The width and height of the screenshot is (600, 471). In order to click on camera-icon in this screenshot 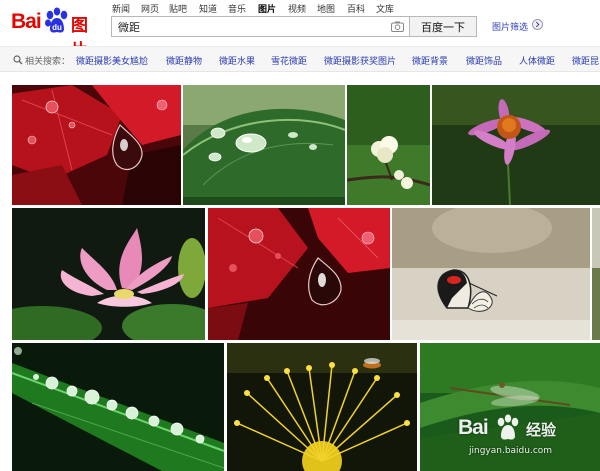, I will do `click(397, 26)`.